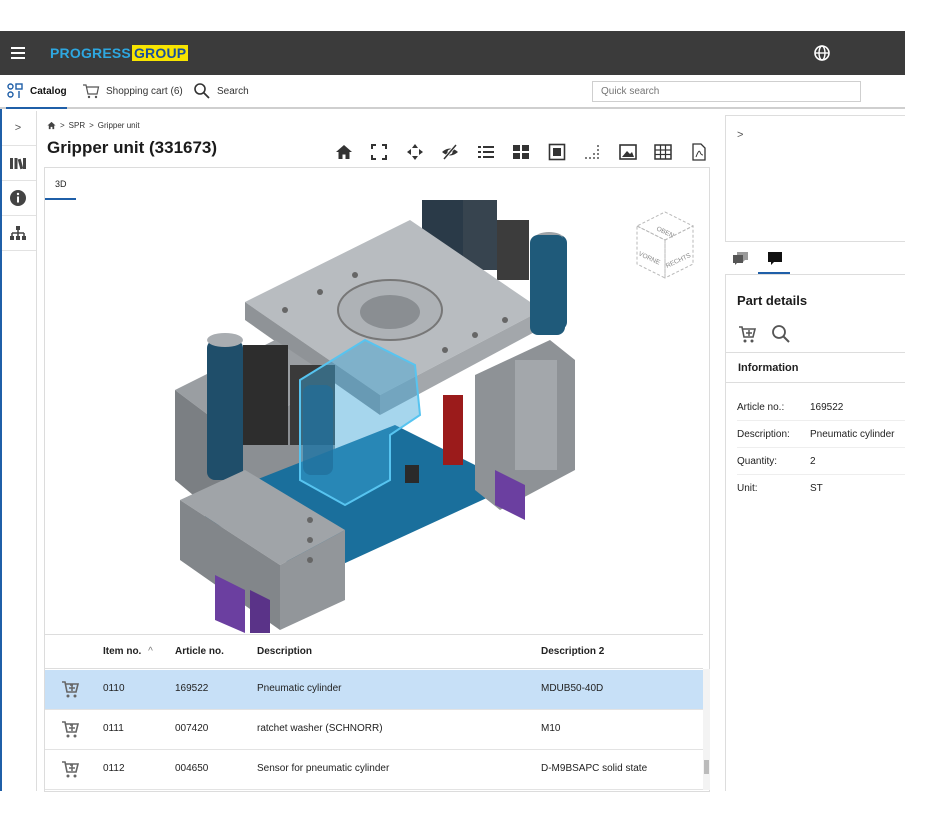  I want to click on info-icon, so click(18, 198).